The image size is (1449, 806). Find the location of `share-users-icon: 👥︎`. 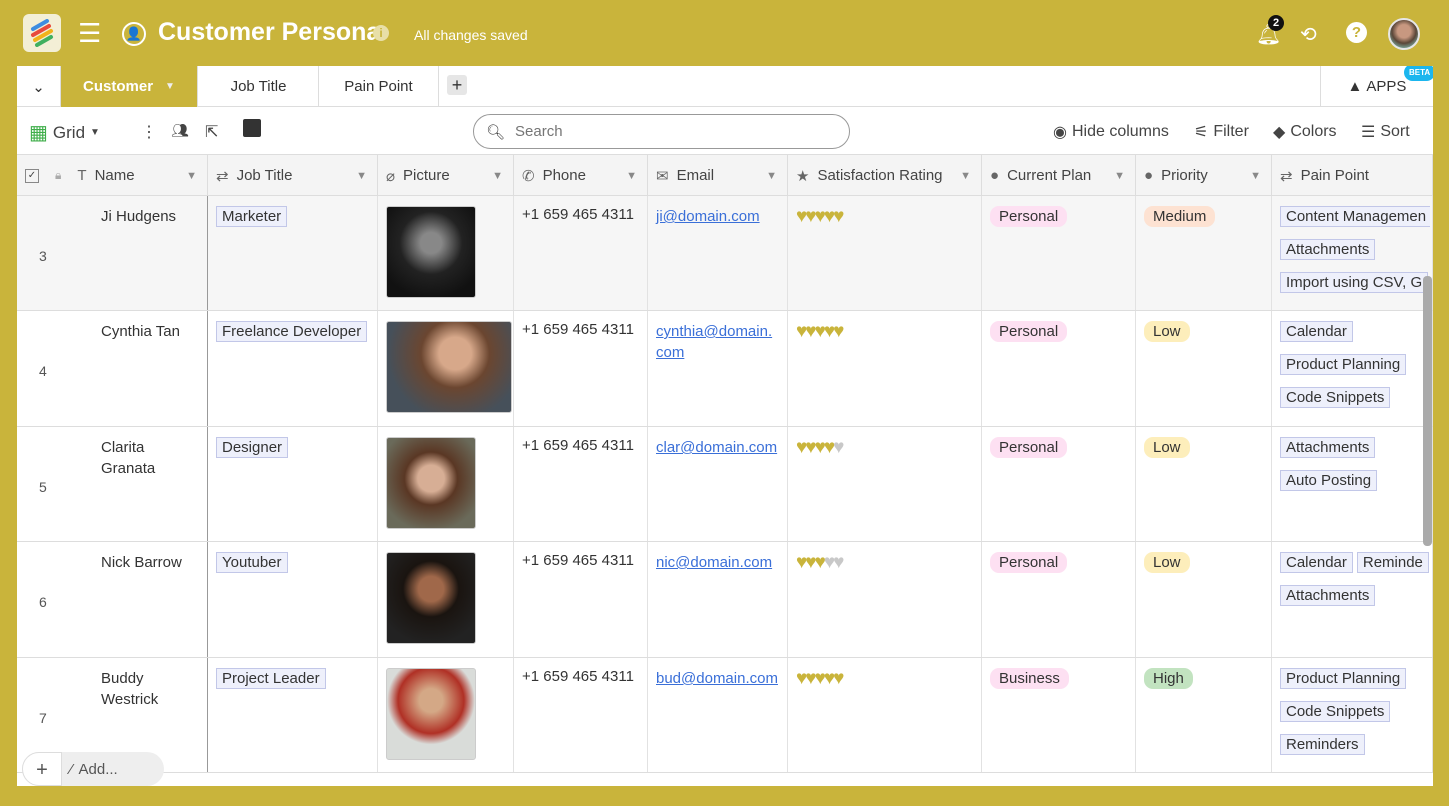

share-users-icon: 👥︎ is located at coordinates (180, 130).